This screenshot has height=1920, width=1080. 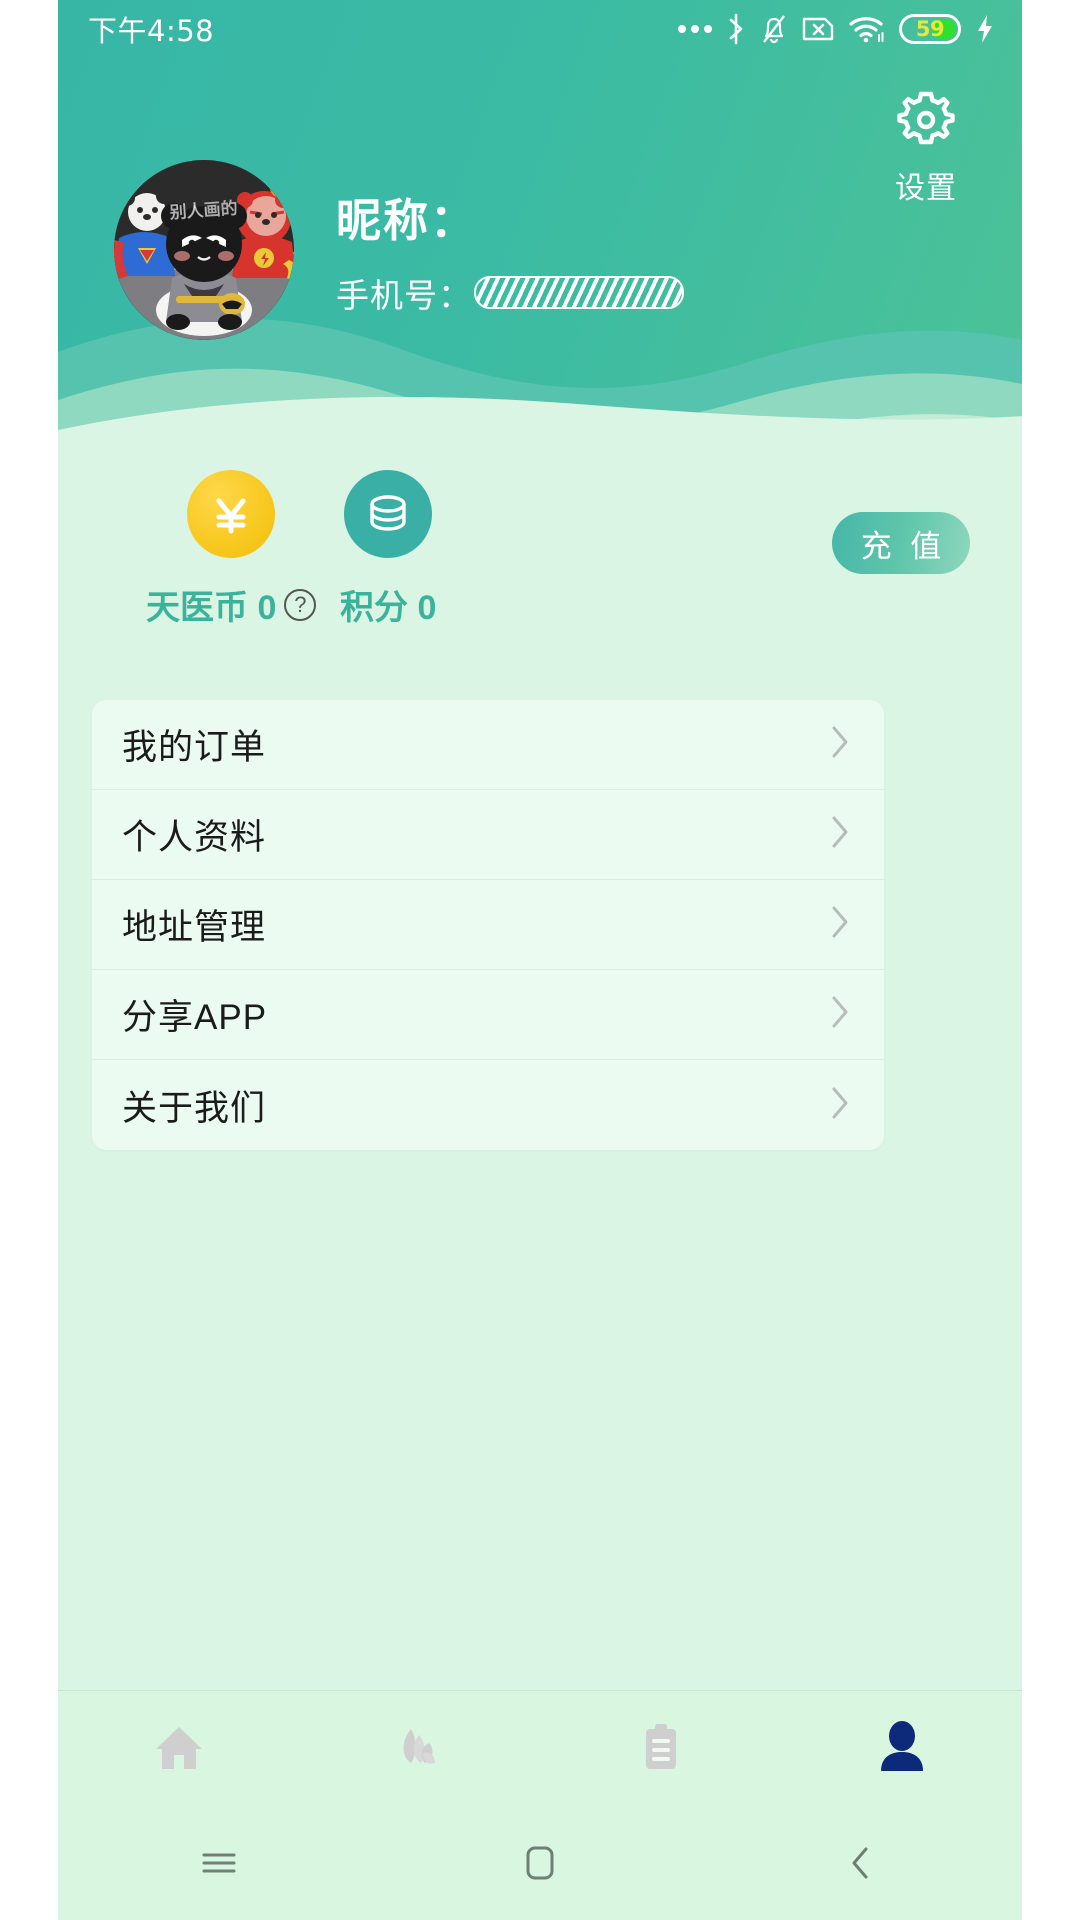 I want to click on menu-item-address-management: 地址管理, so click(x=488, y=925).